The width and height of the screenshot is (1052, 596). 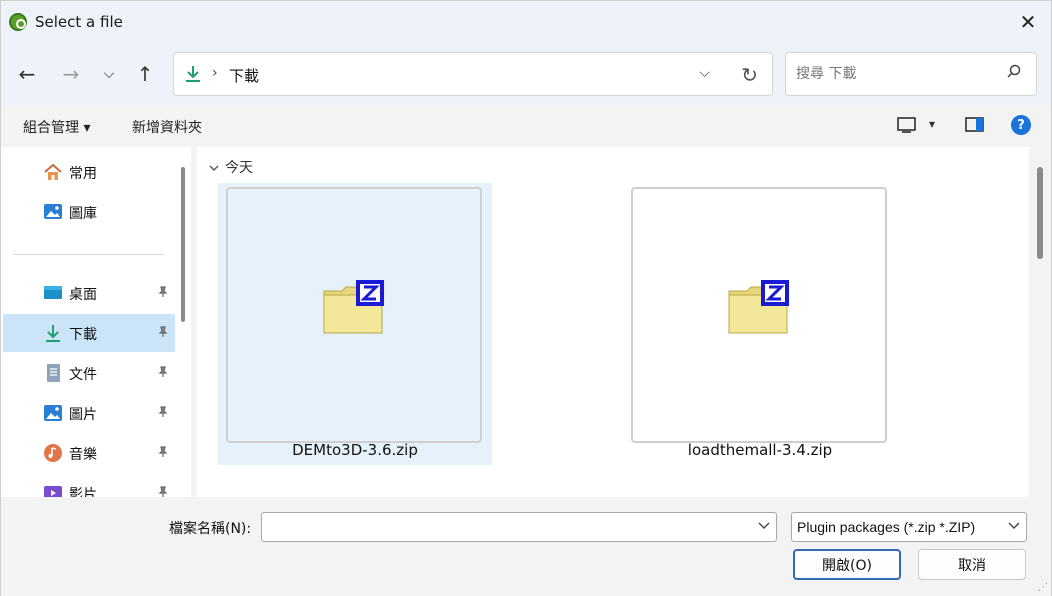 I want to click on home-icon, so click(x=53, y=172).